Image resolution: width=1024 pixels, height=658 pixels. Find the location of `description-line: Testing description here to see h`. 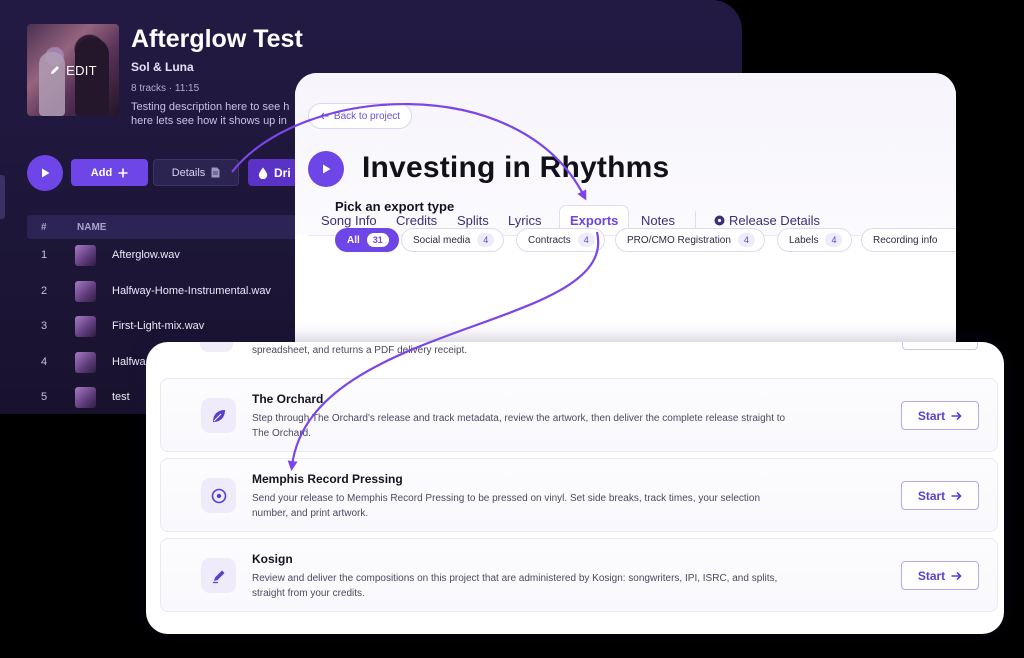

description-line: Testing description here to see h is located at coordinates (210, 107).